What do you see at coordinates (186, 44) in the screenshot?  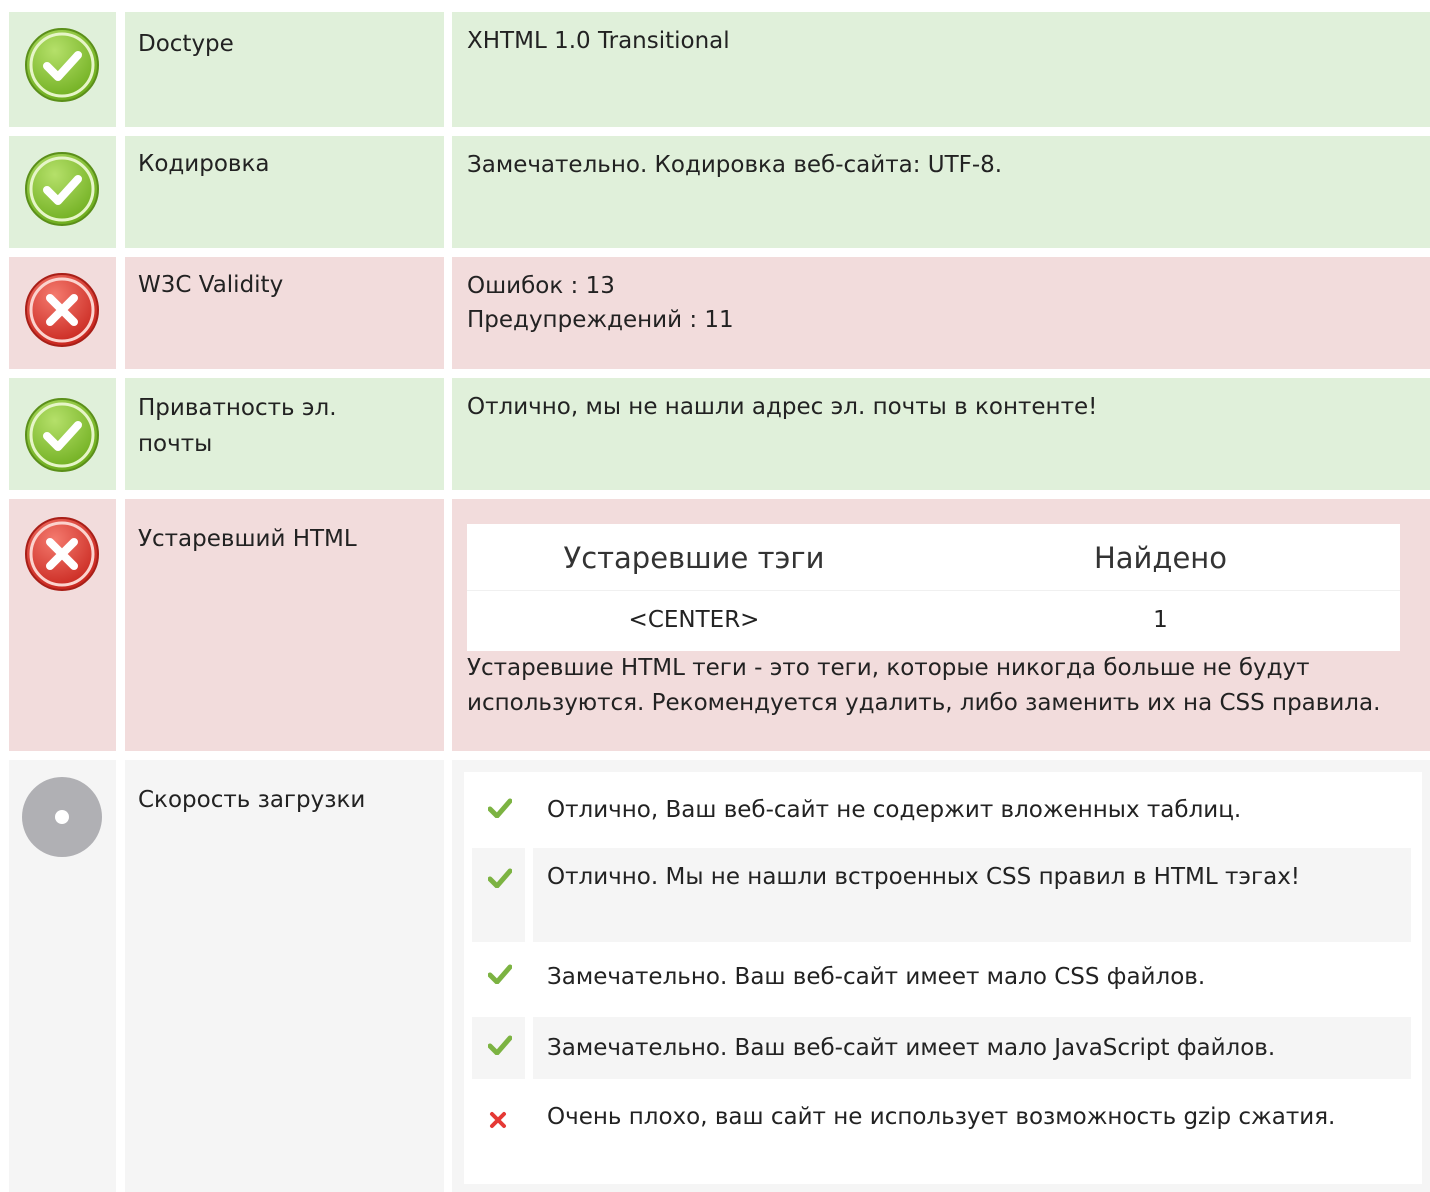 I see `row-label: Doctype` at bounding box center [186, 44].